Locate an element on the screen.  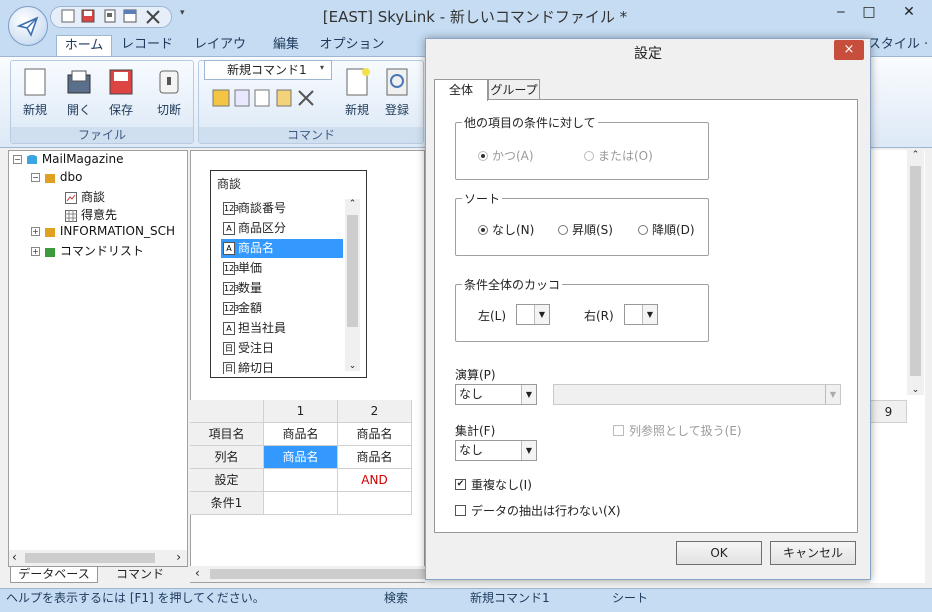
tab-group: グループ is located at coordinates (514, 89).